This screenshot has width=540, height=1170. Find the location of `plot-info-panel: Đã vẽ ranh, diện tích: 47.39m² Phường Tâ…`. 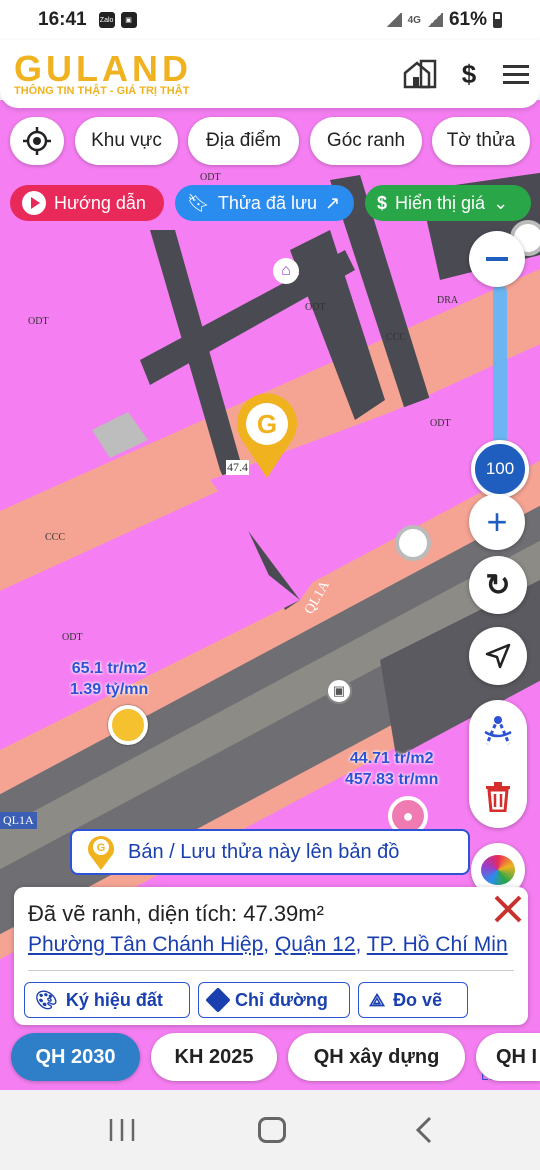

plot-info-panel: Đã vẽ ranh, diện tích: 47.39m² Phường Tâ… is located at coordinates (271, 956).